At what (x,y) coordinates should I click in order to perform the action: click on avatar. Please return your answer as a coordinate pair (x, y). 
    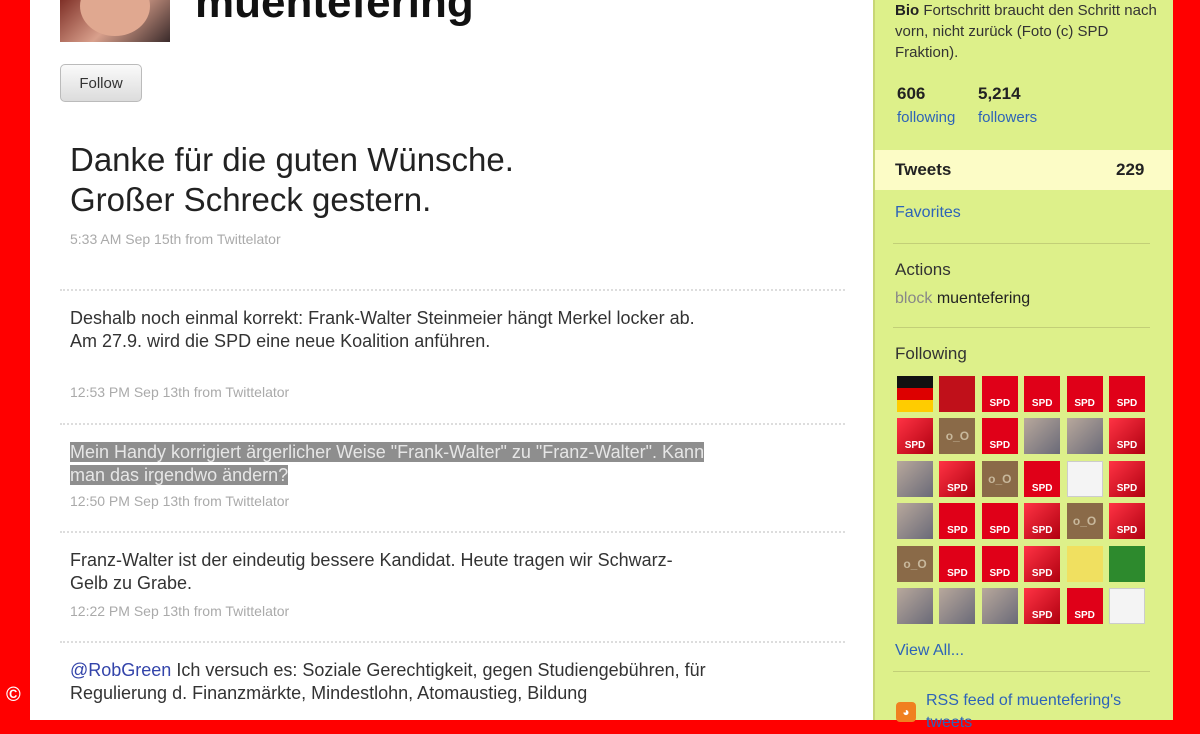
    Looking at the image, I should click on (115, 21).